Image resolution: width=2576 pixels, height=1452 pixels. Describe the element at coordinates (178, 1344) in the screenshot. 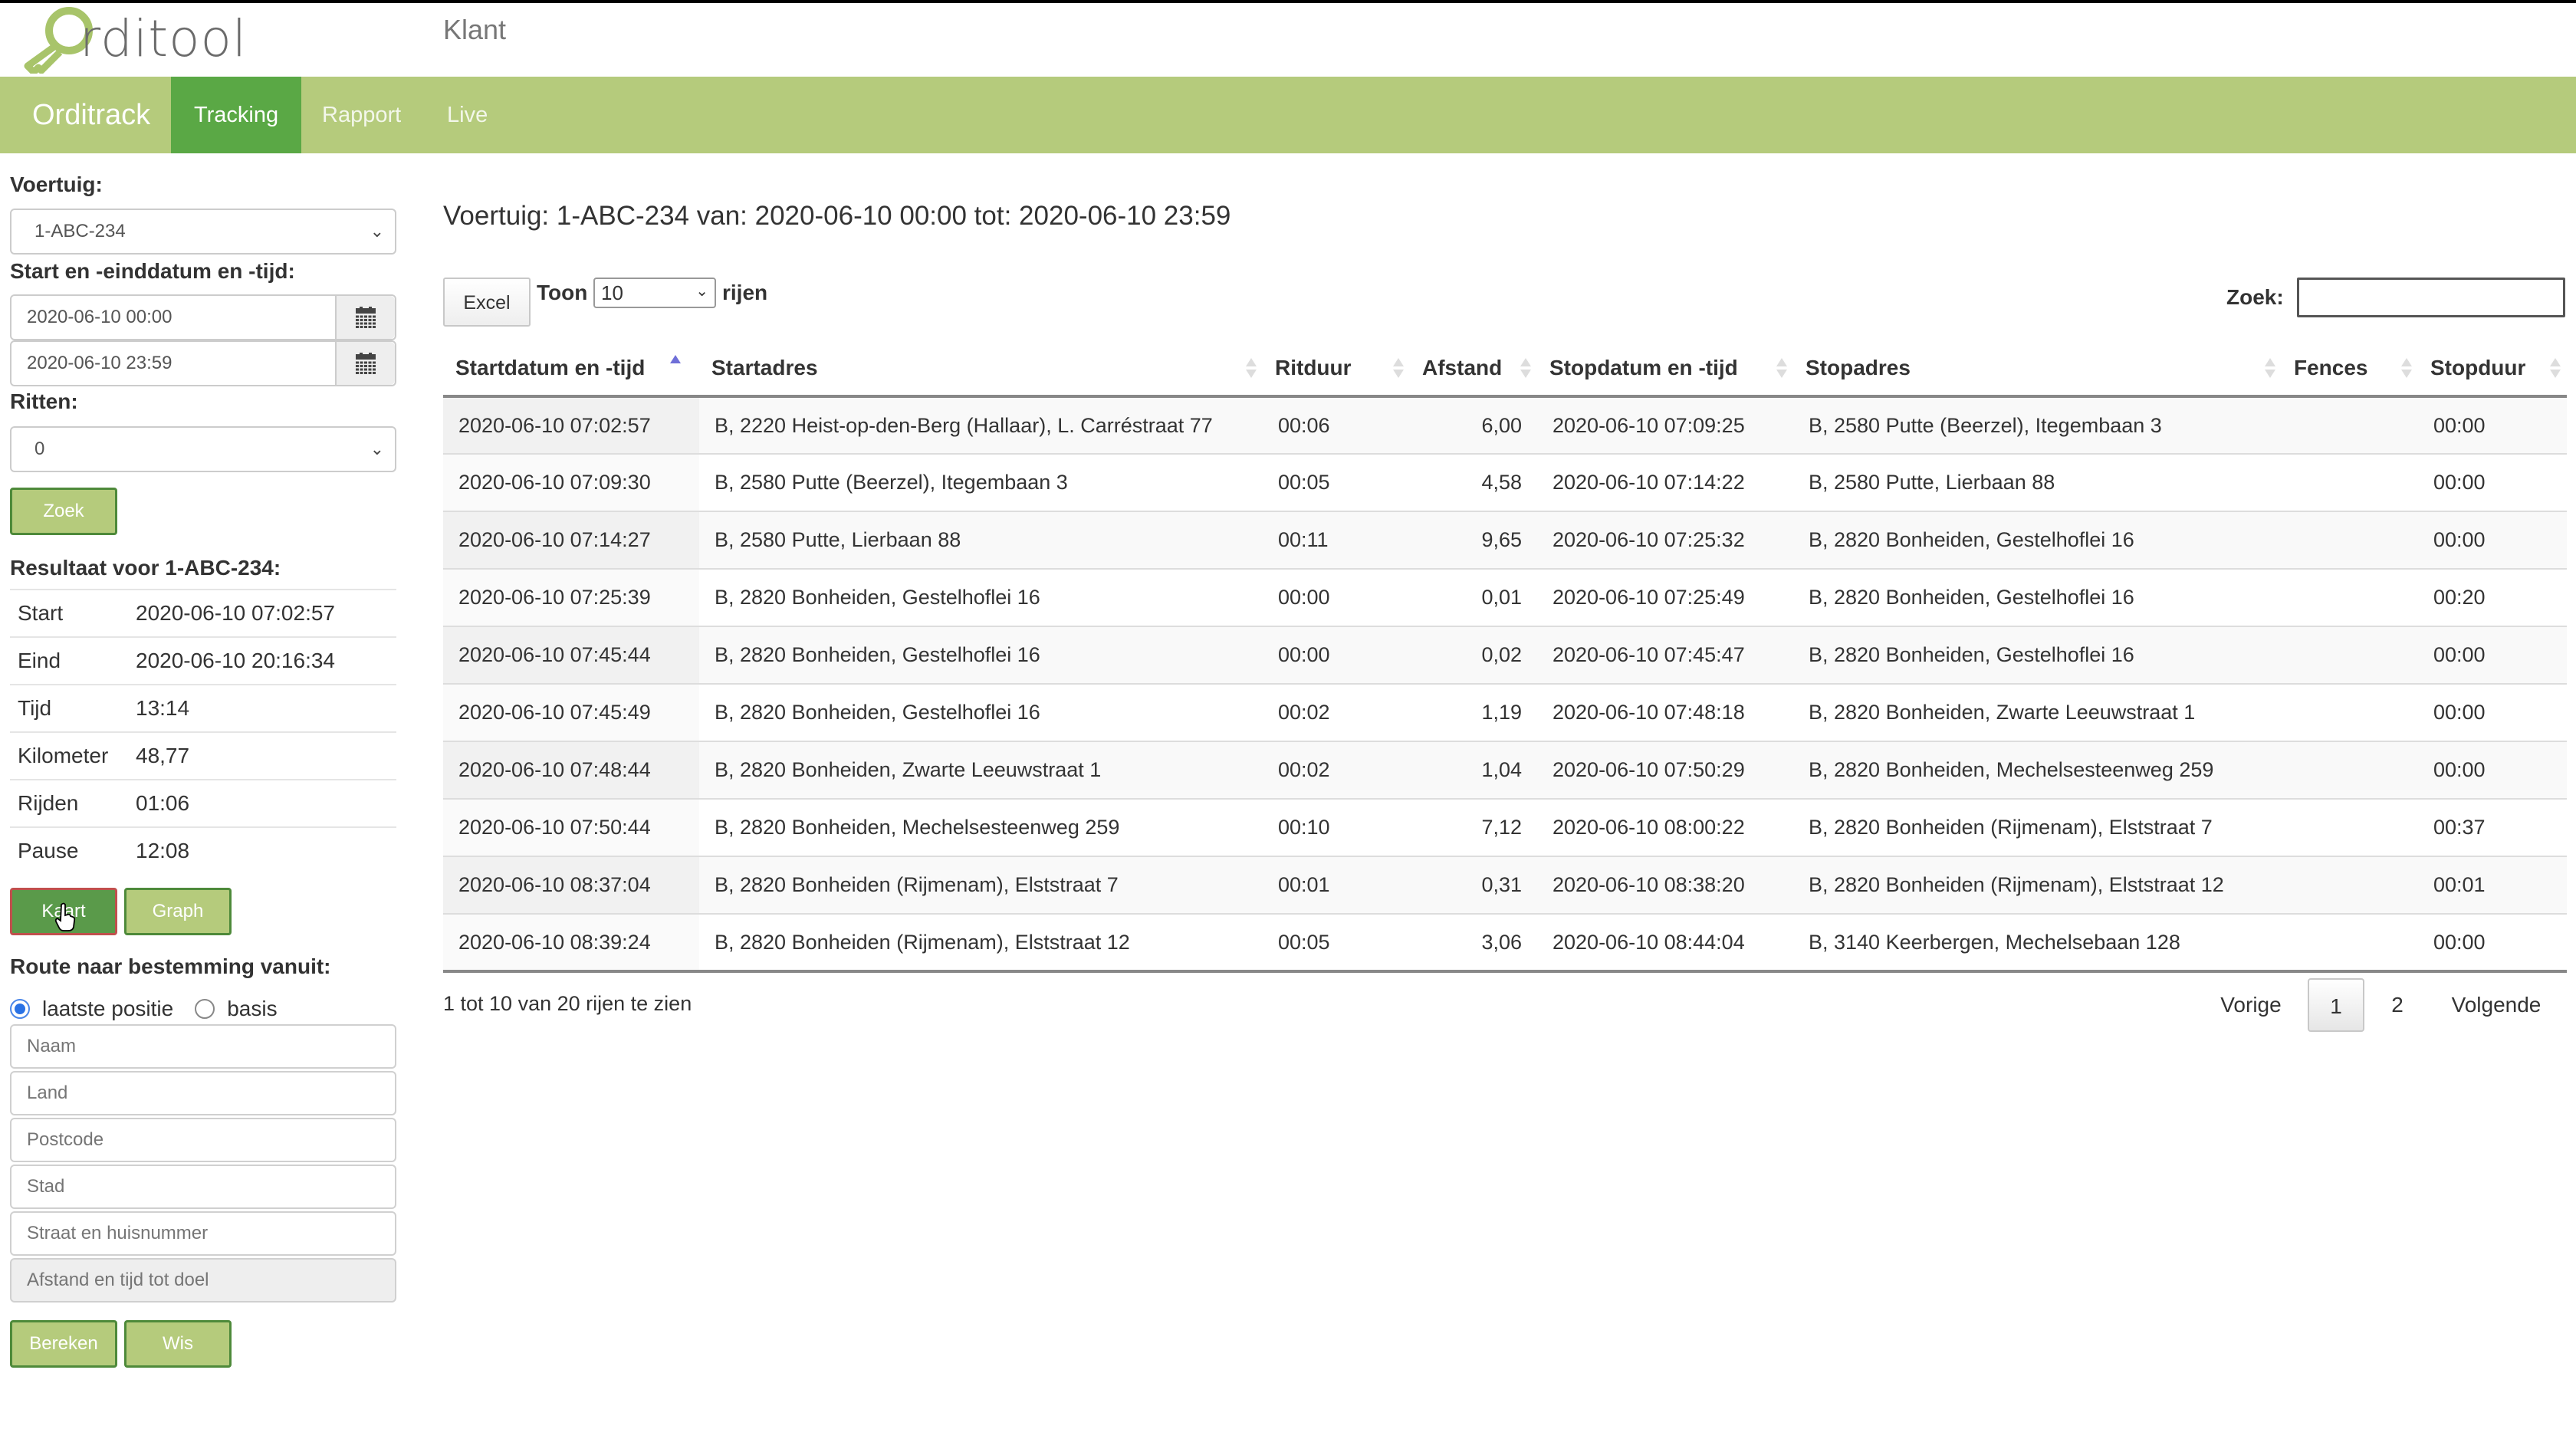

I see `clear-button: Wis` at that location.